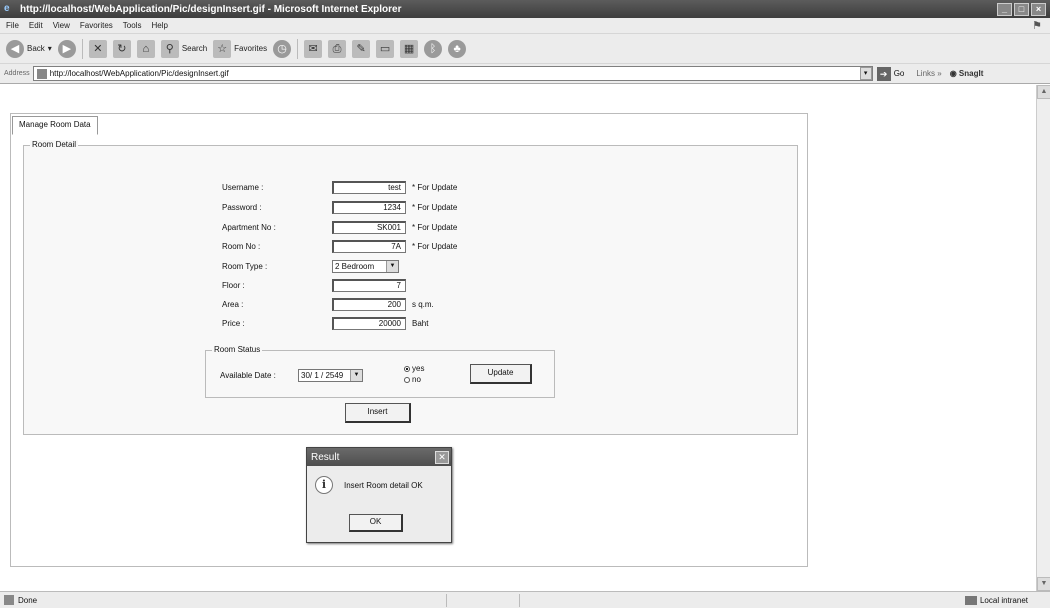 This screenshot has width=1050, height=608. What do you see at coordinates (423, 304) in the screenshot?
I see `area-unit: s q.m.` at bounding box center [423, 304].